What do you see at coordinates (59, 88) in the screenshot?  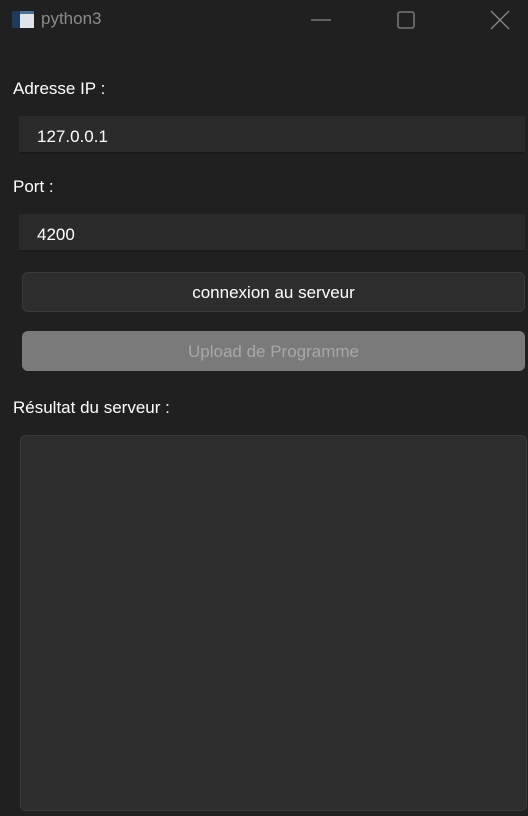 I see `ip-label: Adresse IP :` at bounding box center [59, 88].